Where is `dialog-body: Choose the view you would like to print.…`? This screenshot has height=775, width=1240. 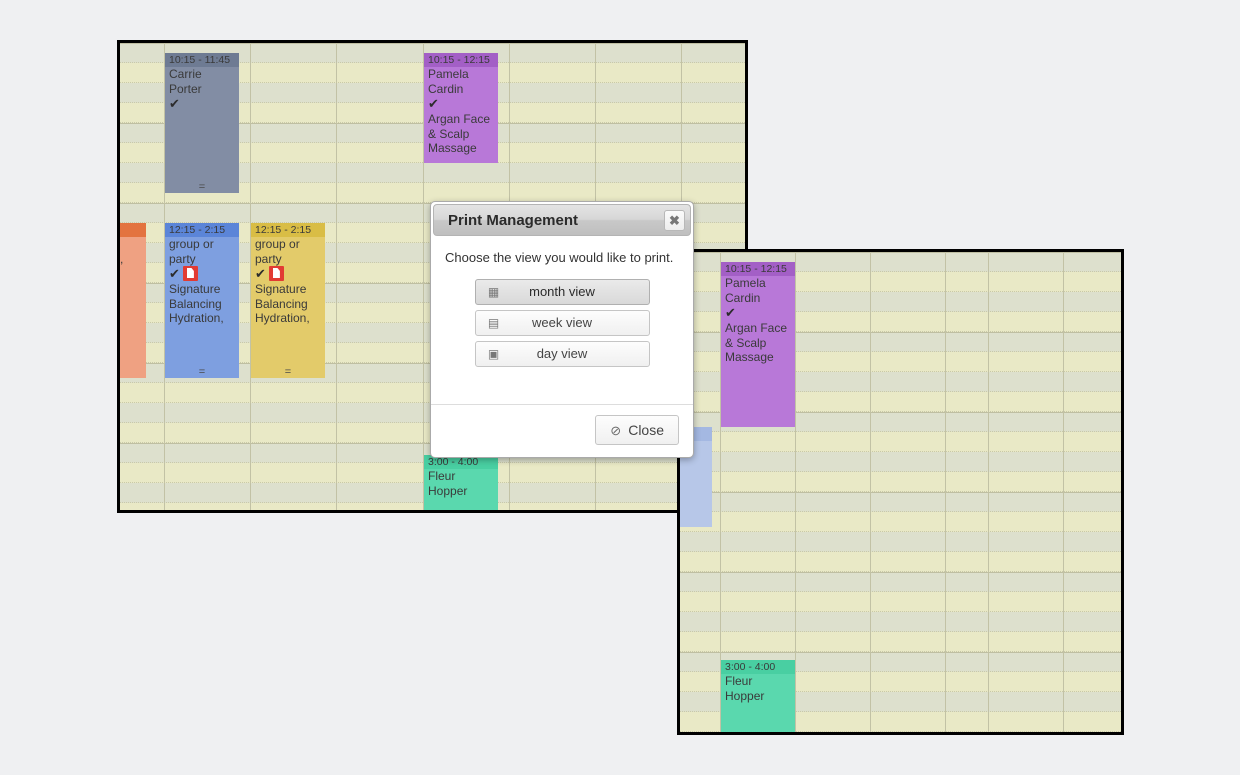 dialog-body: Choose the view you would like to print.… is located at coordinates (562, 314).